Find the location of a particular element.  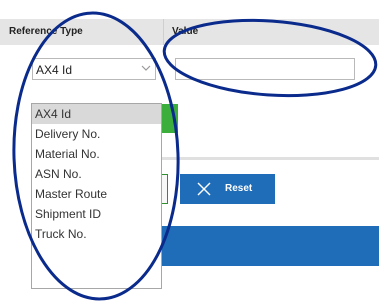

secondary-button-edge is located at coordinates (165, 189).